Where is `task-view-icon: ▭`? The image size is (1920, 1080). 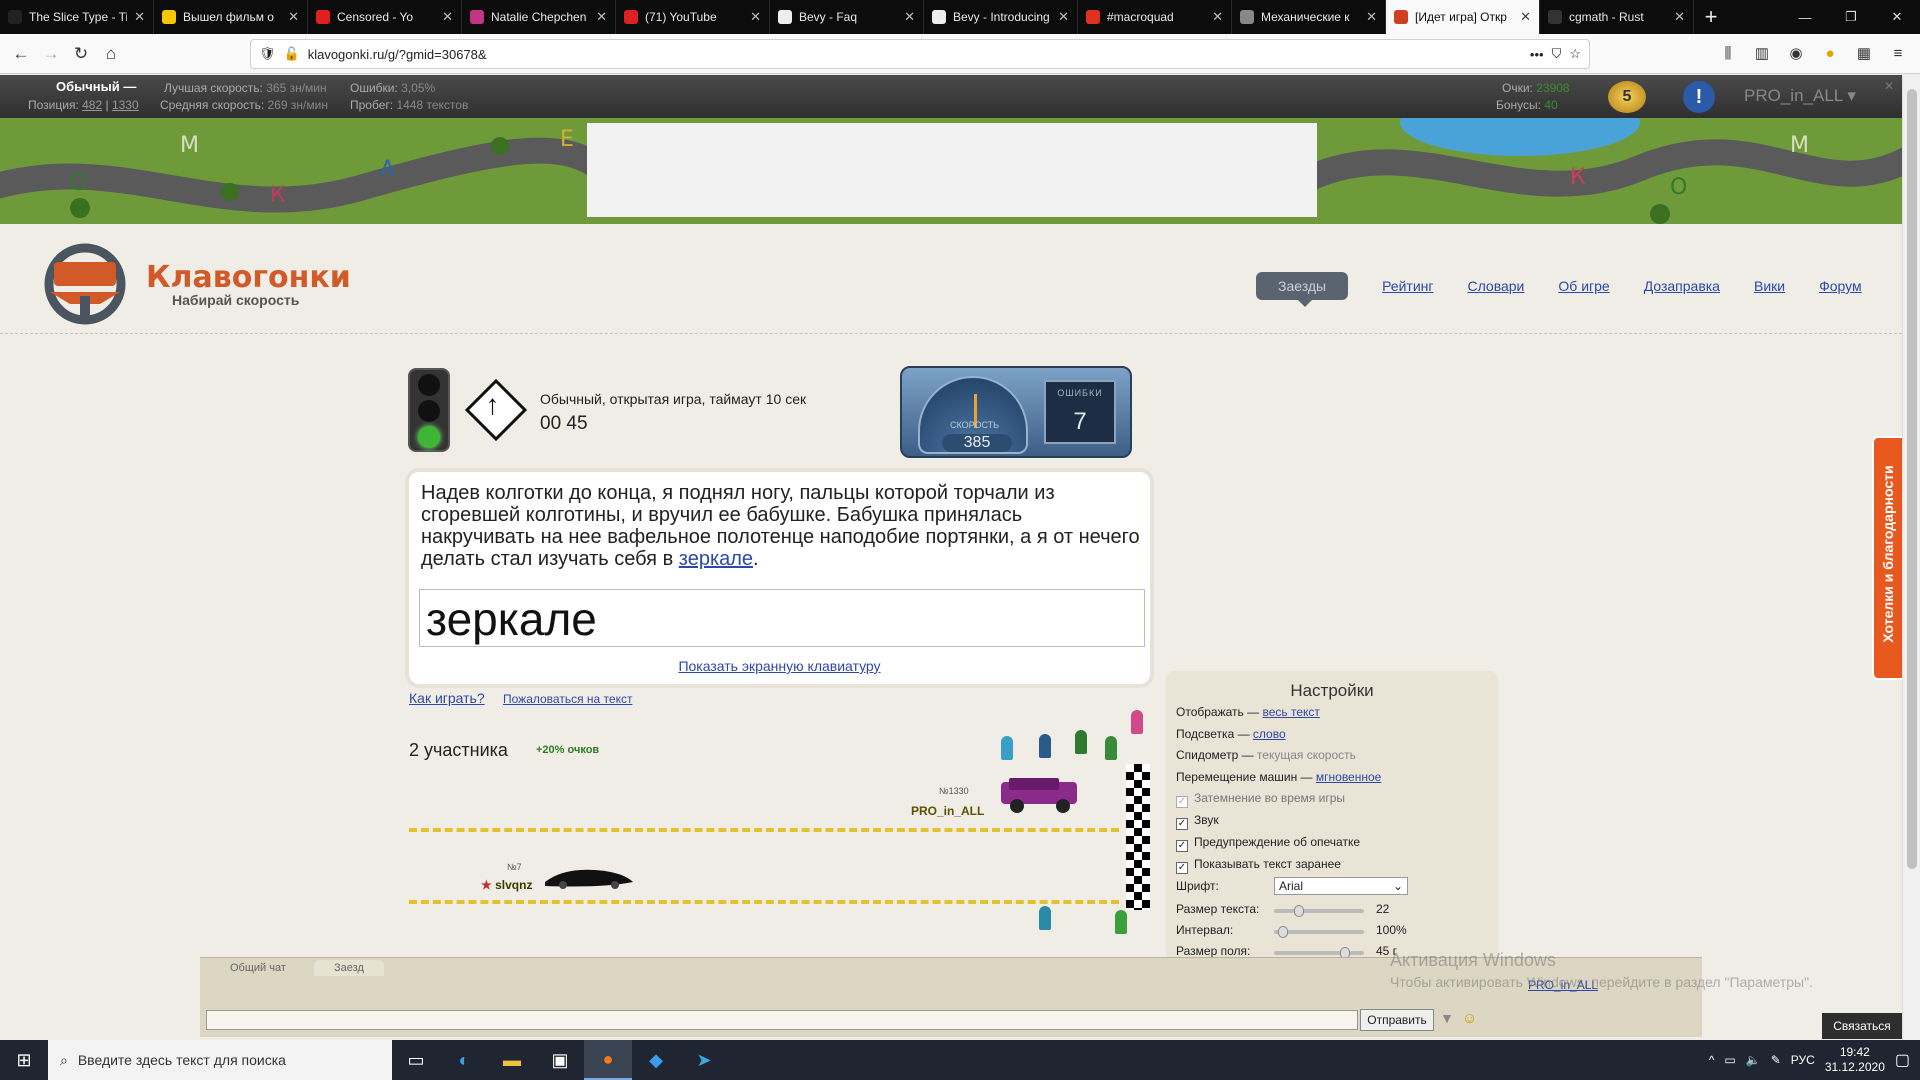
task-view-icon: ▭ is located at coordinates (416, 1060).